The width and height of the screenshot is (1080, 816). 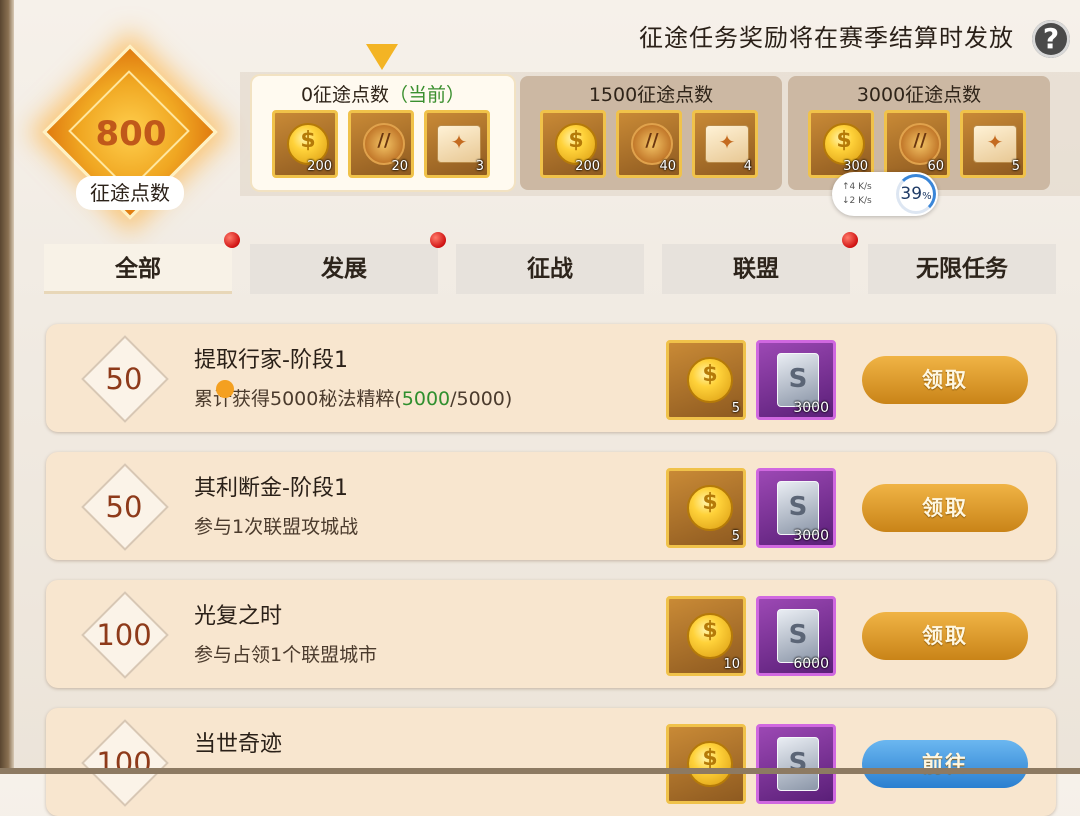 I want to click on tab-develop: 发展, so click(x=348, y=263).